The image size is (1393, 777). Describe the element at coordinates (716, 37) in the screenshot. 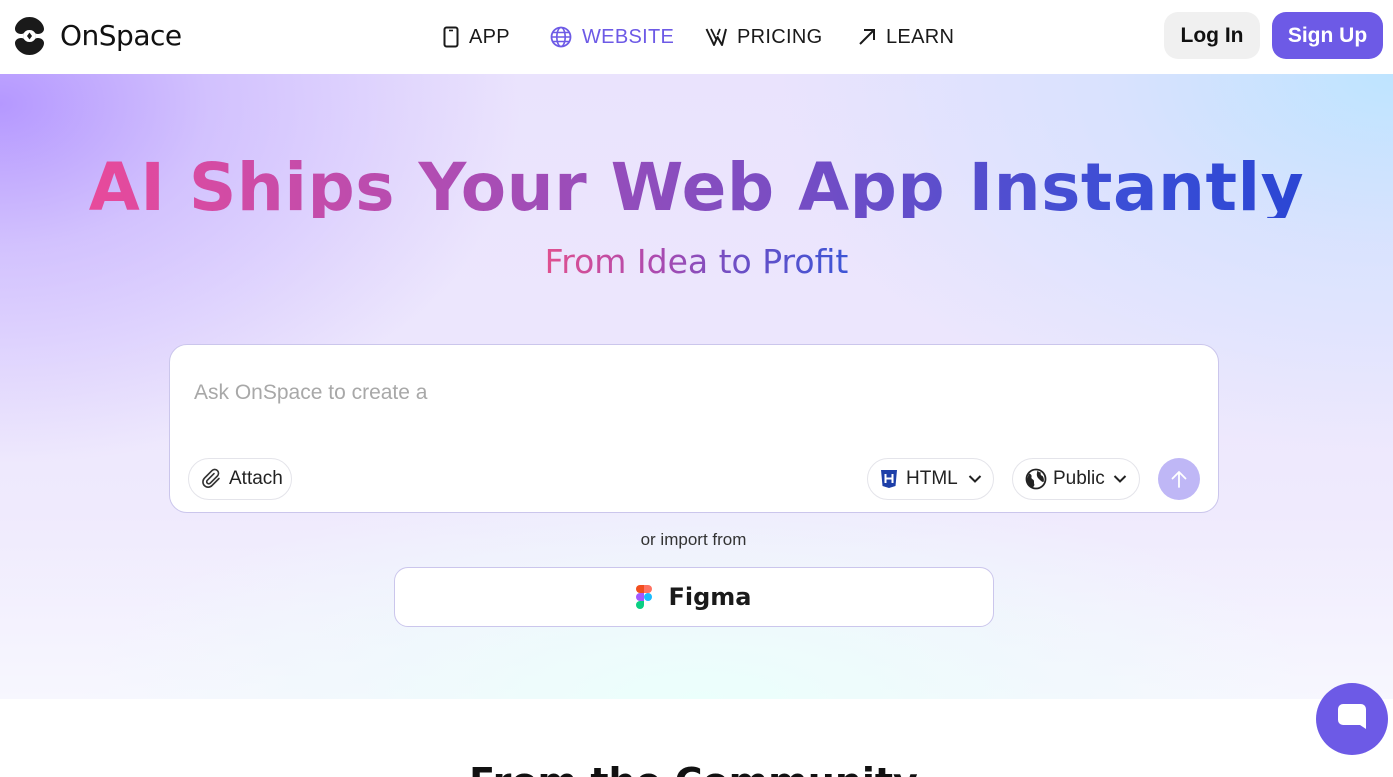

I see `pricing-logo-icon` at that location.